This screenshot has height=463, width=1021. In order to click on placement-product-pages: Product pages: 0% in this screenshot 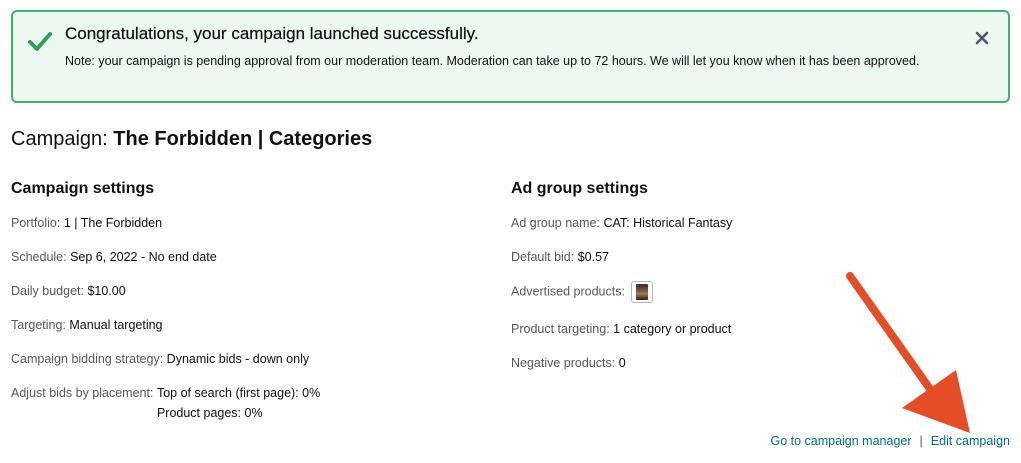, I will do `click(209, 413)`.